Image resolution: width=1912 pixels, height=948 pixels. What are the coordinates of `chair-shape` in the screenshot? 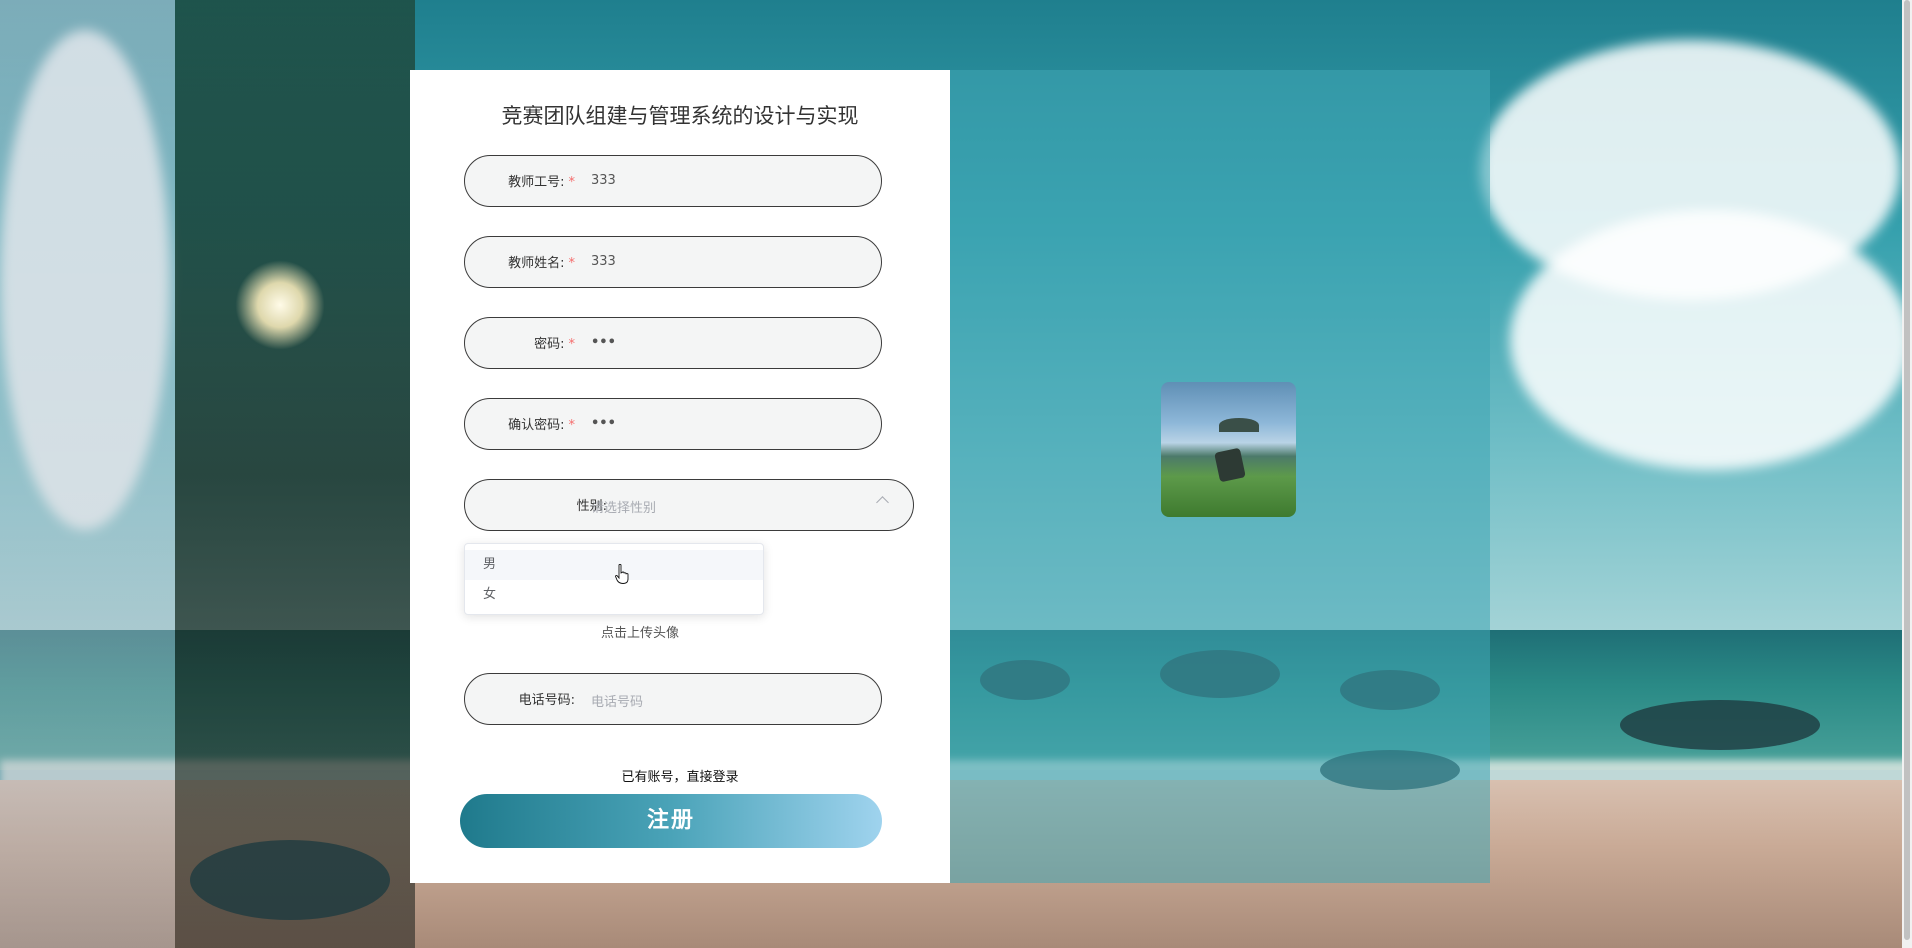 It's located at (1230, 465).